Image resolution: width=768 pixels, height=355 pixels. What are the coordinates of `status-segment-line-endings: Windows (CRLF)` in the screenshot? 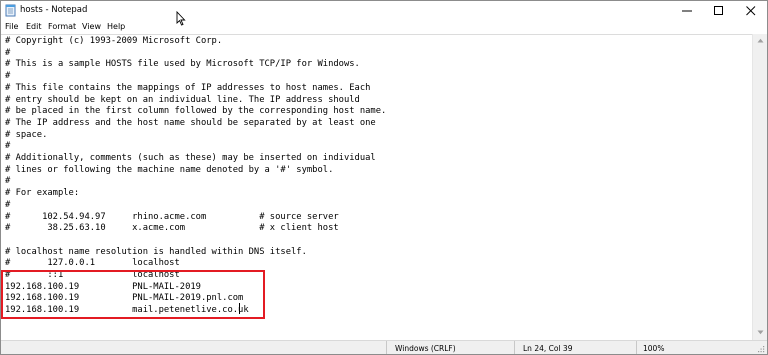 It's located at (450, 347).